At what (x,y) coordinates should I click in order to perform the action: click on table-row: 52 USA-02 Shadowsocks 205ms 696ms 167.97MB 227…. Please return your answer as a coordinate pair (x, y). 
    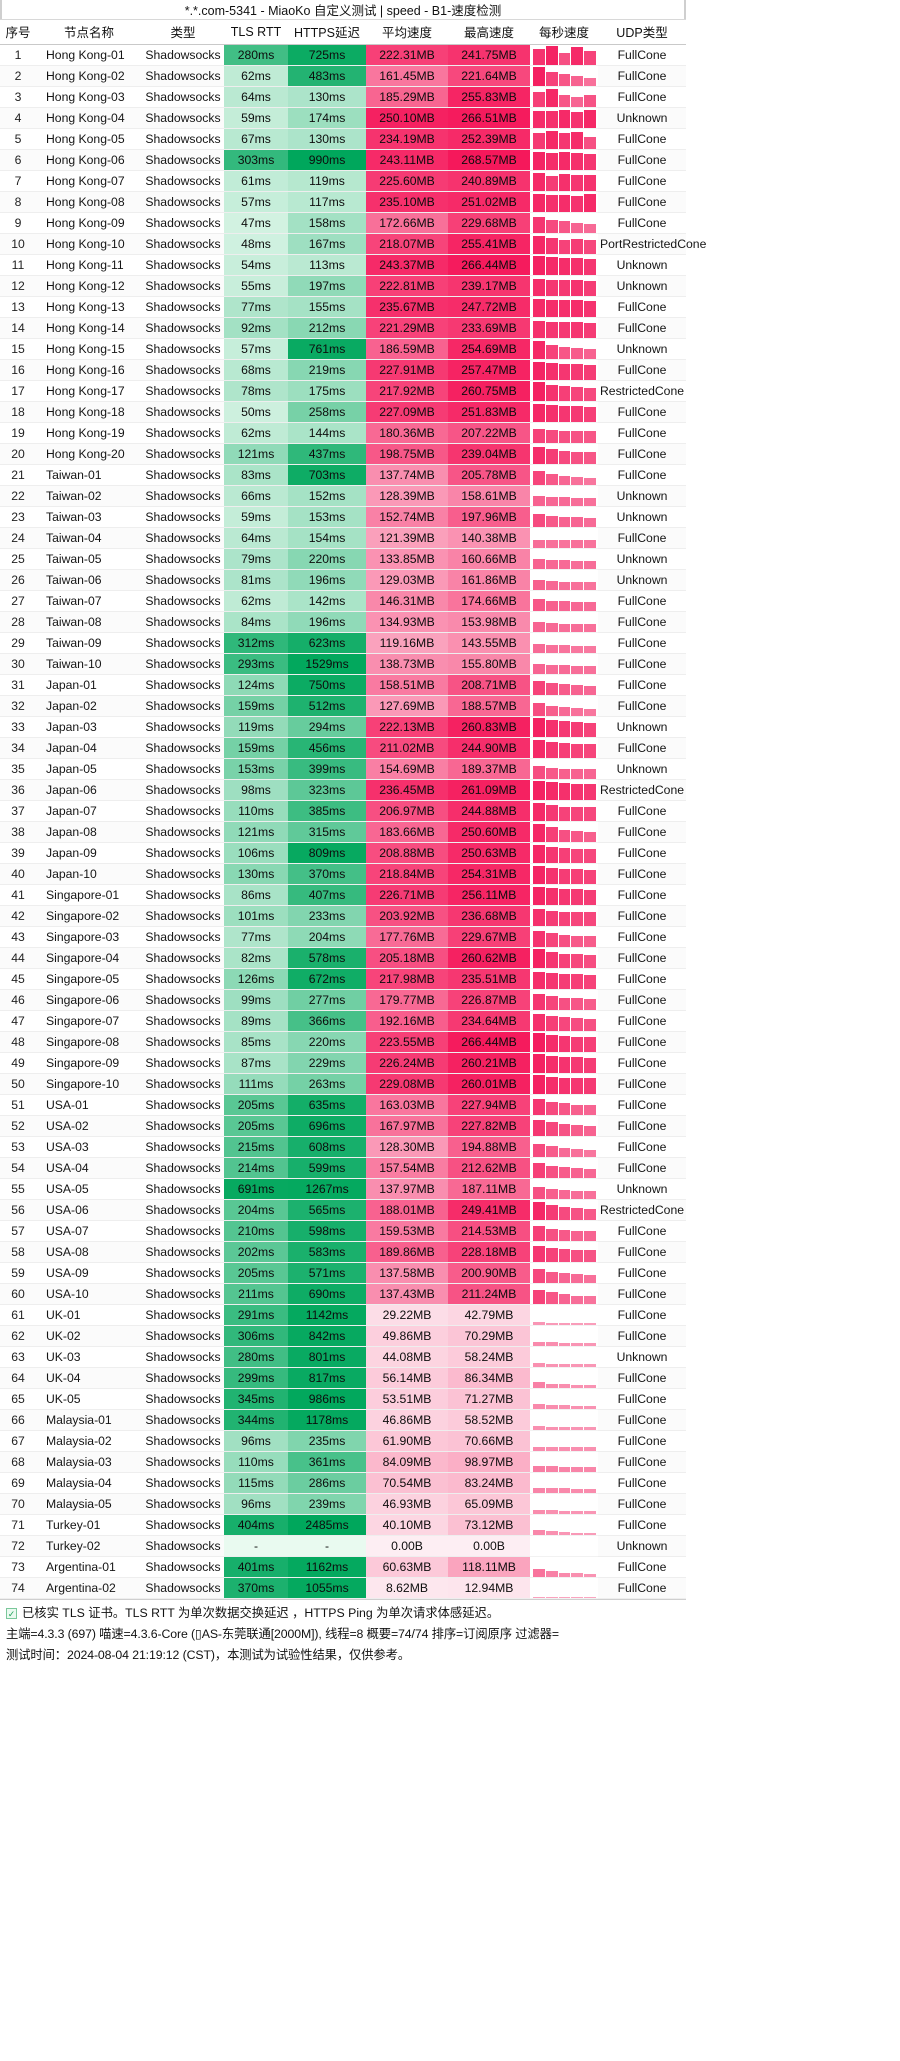
    Looking at the image, I should click on (343, 1126).